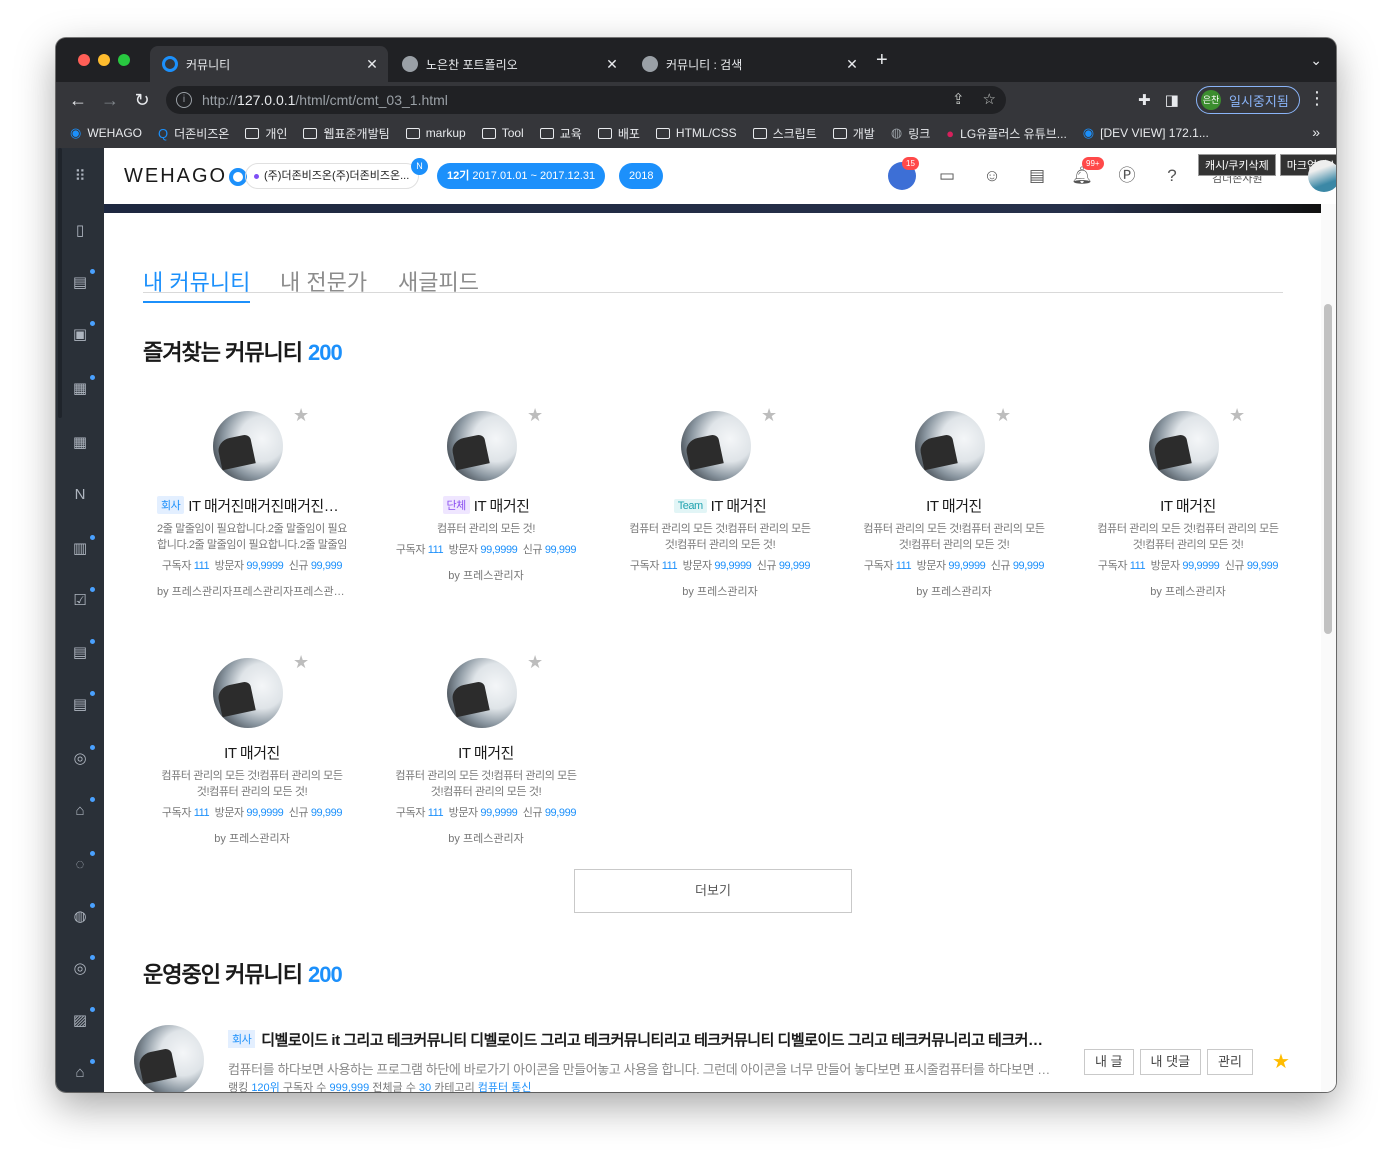  Describe the element at coordinates (82, 281) in the screenshot. I see `doc-a-icon: ▤` at that location.